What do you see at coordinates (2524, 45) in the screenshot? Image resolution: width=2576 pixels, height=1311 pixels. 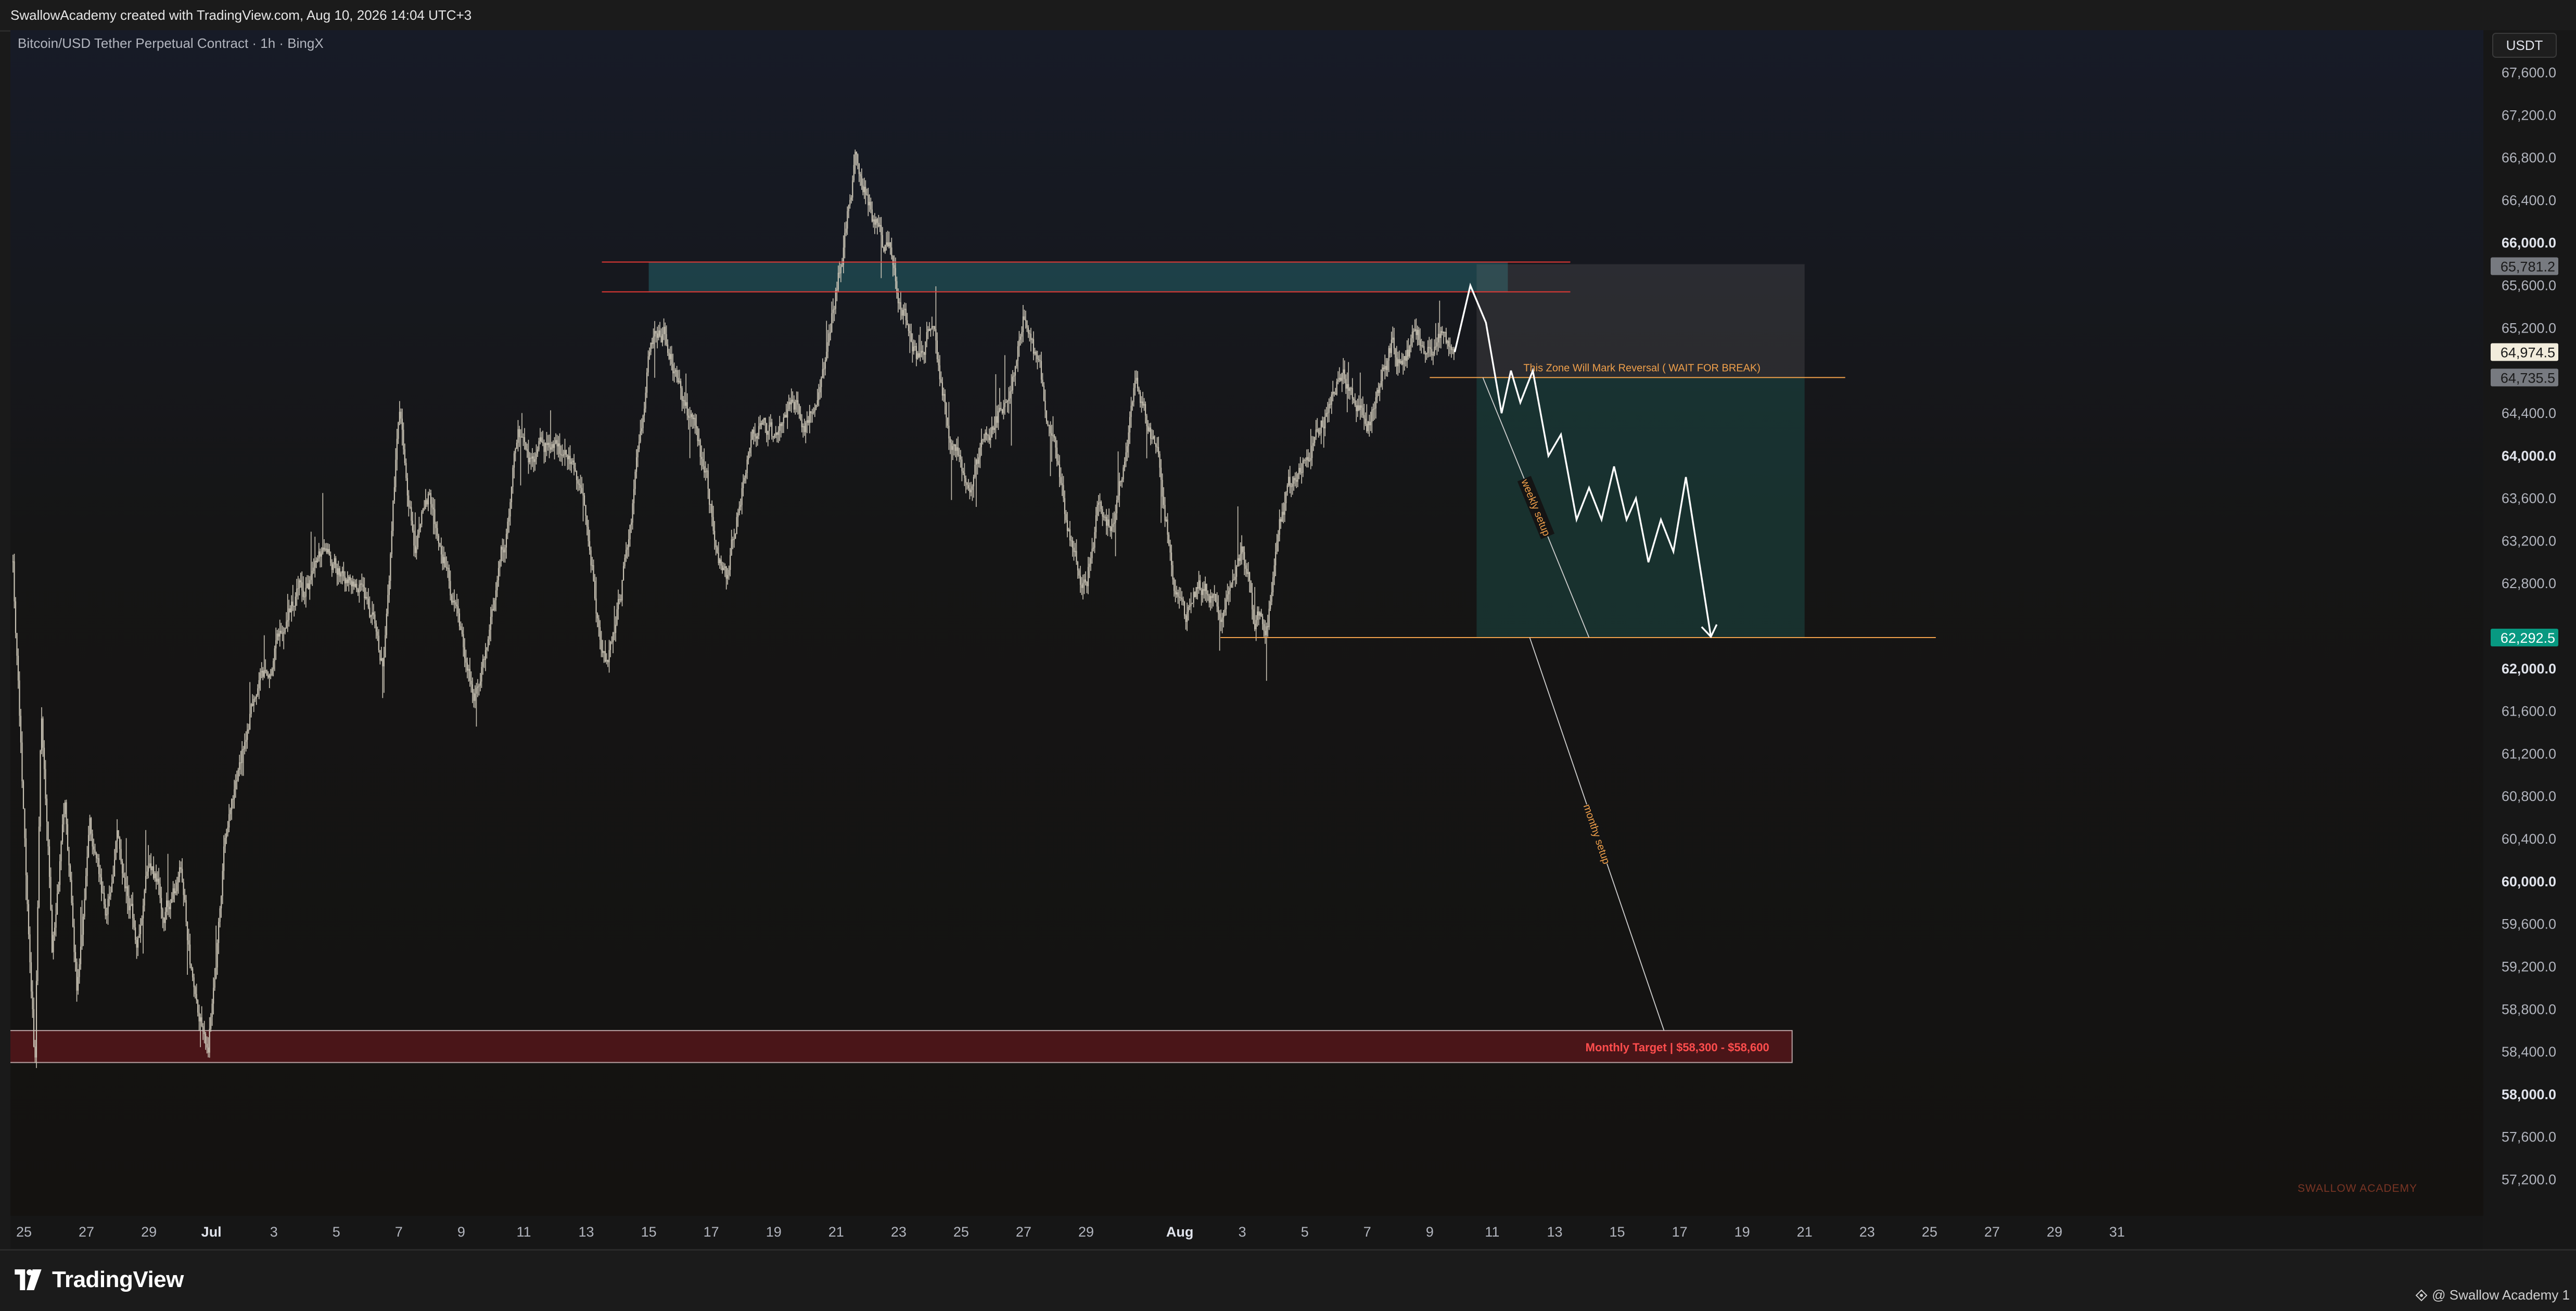 I see `currency-button: USDT` at bounding box center [2524, 45].